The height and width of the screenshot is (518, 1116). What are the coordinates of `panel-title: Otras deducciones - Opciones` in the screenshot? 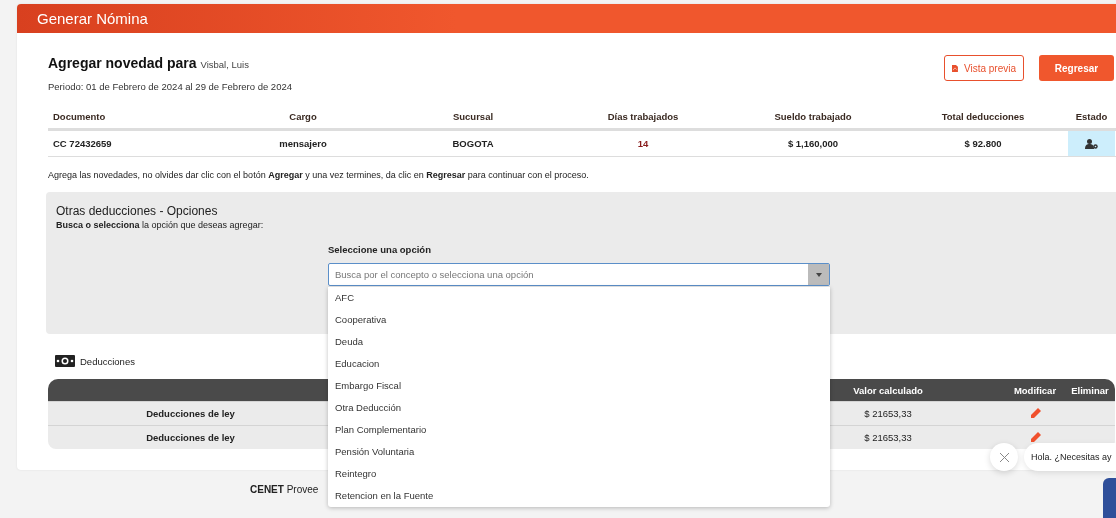 It's located at (137, 211).